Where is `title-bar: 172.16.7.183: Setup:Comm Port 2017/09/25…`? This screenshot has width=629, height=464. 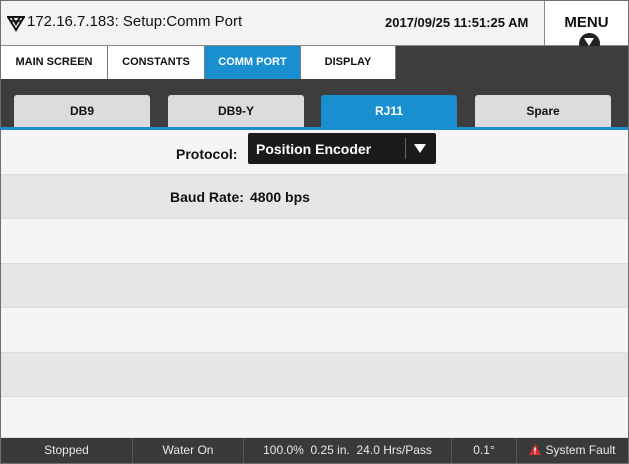 title-bar: 172.16.7.183: Setup:Comm Port 2017/09/25… is located at coordinates (314, 27).